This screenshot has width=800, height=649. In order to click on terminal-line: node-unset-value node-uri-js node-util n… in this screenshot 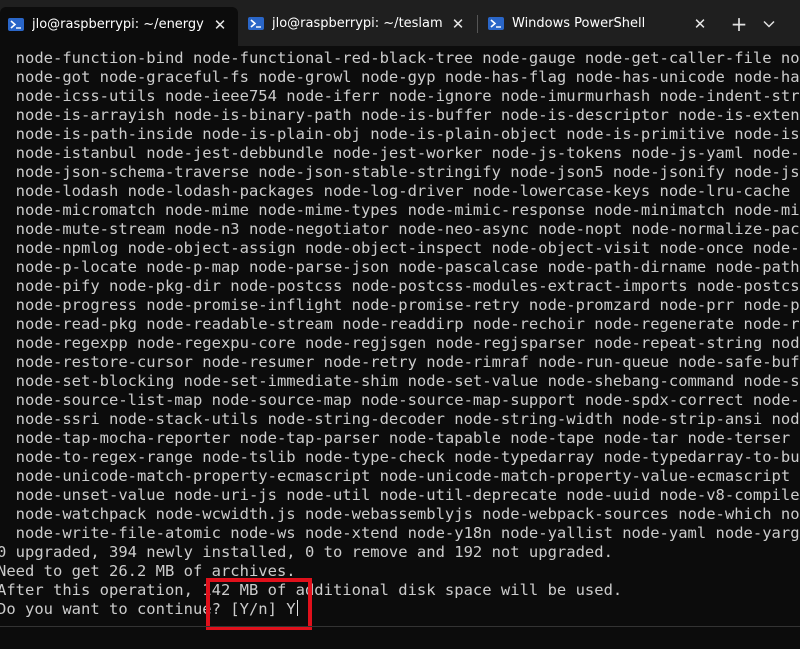, I will do `click(400, 495)`.